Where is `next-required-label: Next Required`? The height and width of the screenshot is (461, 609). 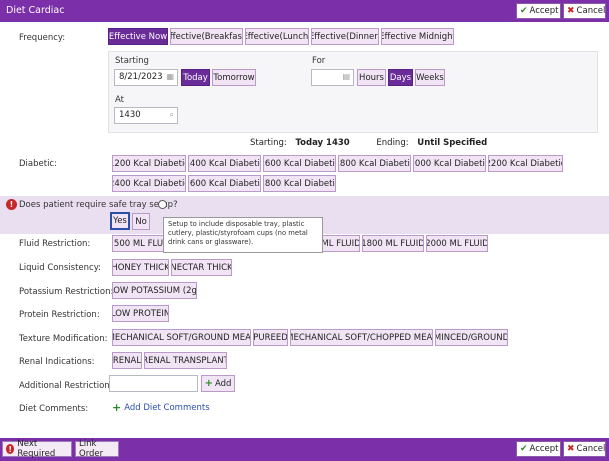 next-required-label: Next Required is located at coordinates (36, 449).